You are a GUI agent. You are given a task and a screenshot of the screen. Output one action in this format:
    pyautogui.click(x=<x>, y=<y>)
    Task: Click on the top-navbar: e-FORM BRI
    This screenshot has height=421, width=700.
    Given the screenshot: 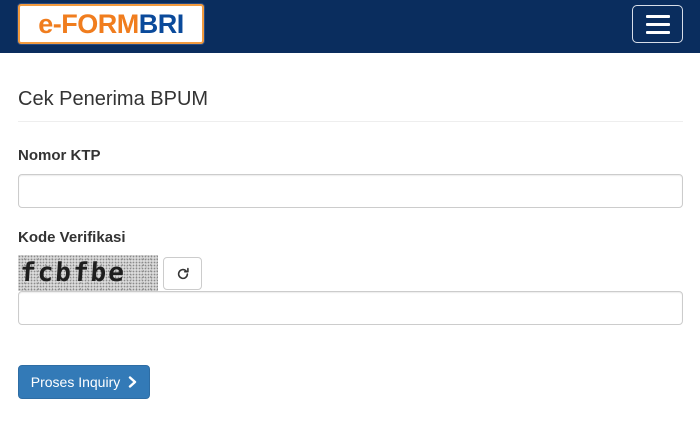 What is the action you would take?
    pyautogui.click(x=350, y=26)
    